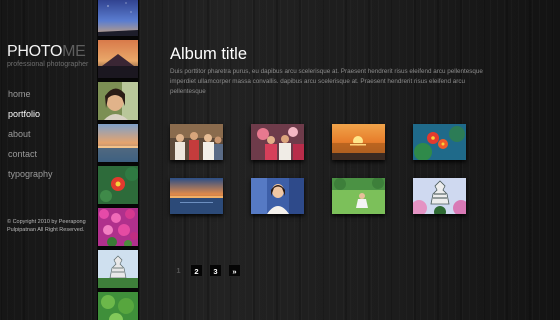 The height and width of the screenshot is (320, 560). What do you see at coordinates (74, 51) in the screenshot?
I see `logo-part-me: ME` at bounding box center [74, 51].